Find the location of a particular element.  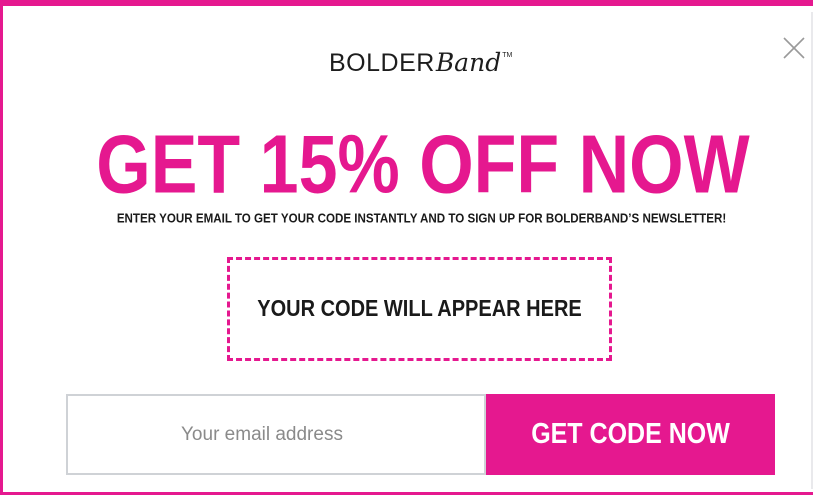

brand-logo: BOLDER Band TM is located at coordinates (420, 68).